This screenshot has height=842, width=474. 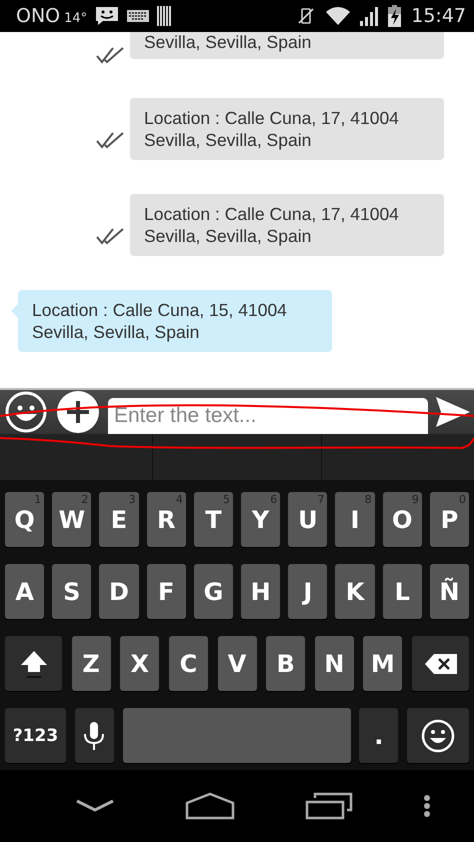 I want to click on message-notification-icon, so click(x=107, y=16).